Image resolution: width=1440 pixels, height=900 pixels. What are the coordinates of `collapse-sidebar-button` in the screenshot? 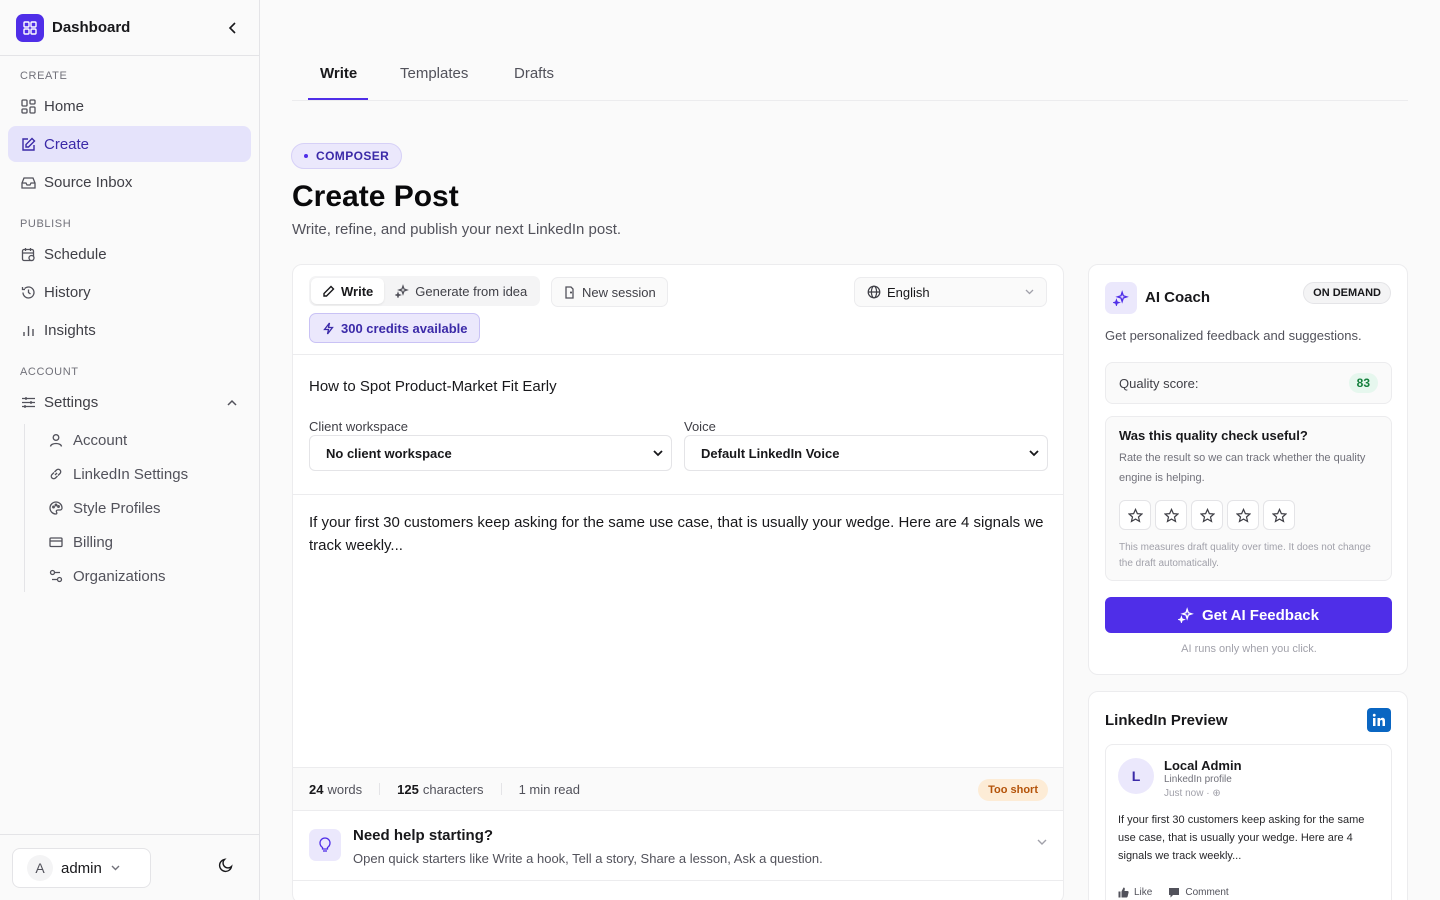 It's located at (233, 28).